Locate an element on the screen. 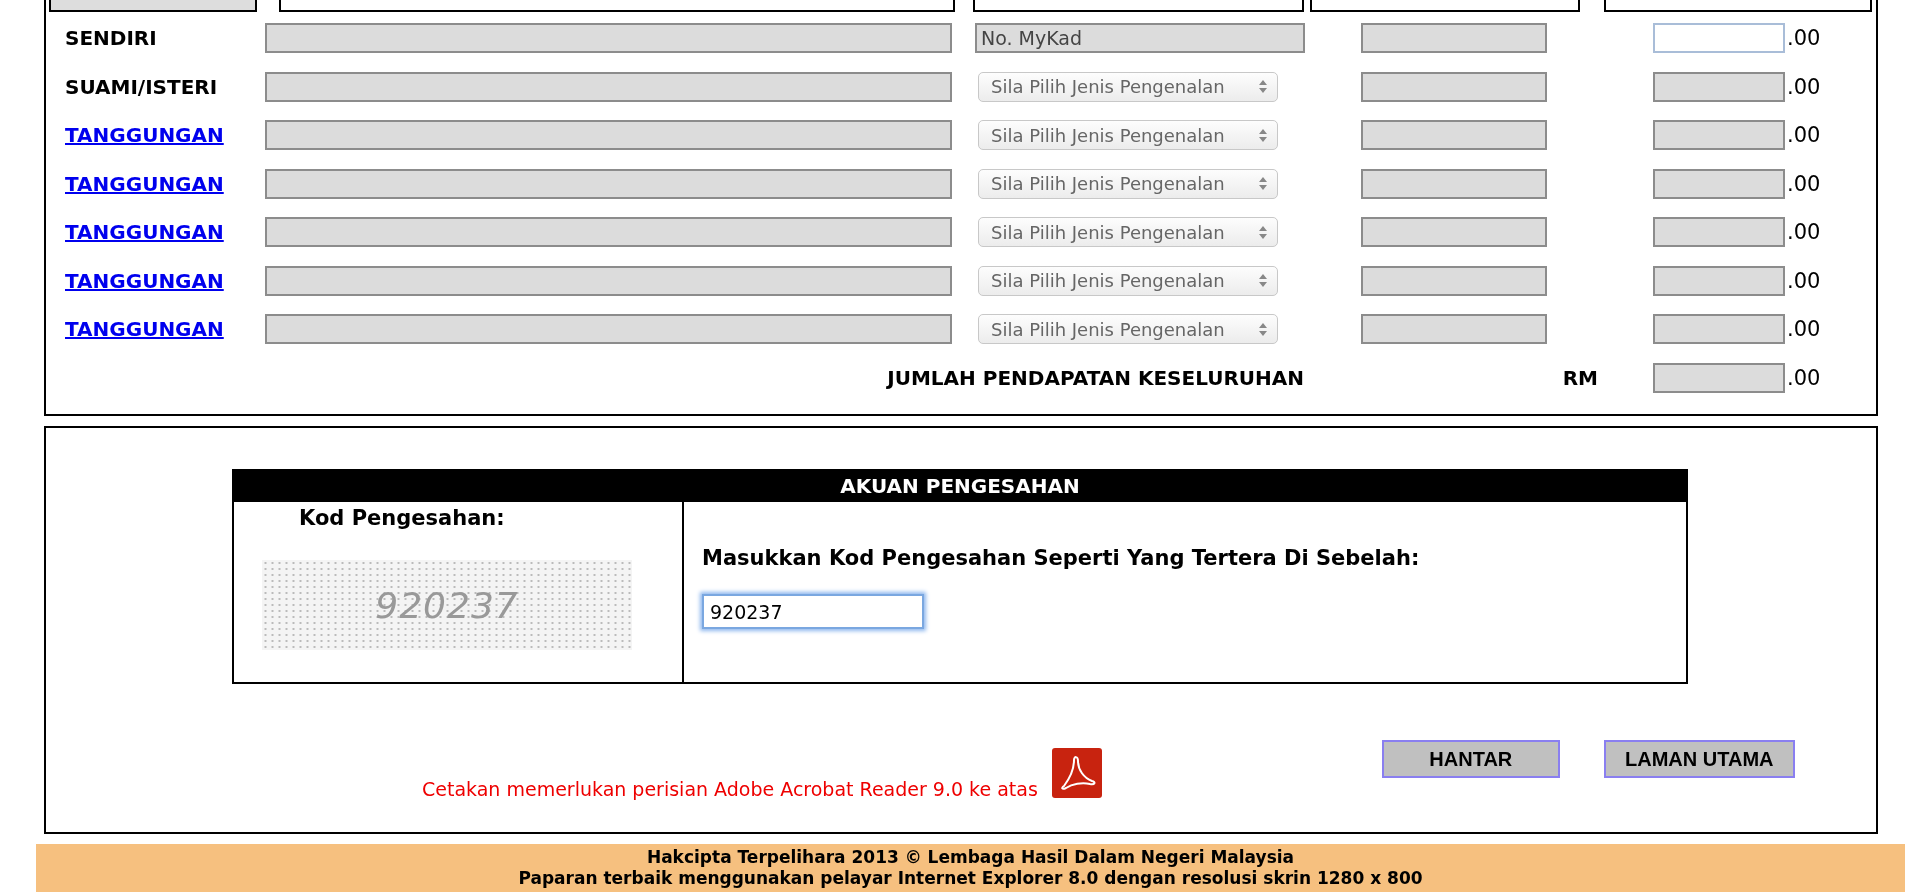 The image size is (1920, 895). code-prompt: Masukkan Kod Pengesahan Seperti Yang Tertera Di Sebelah: is located at coordinates (1061, 558).